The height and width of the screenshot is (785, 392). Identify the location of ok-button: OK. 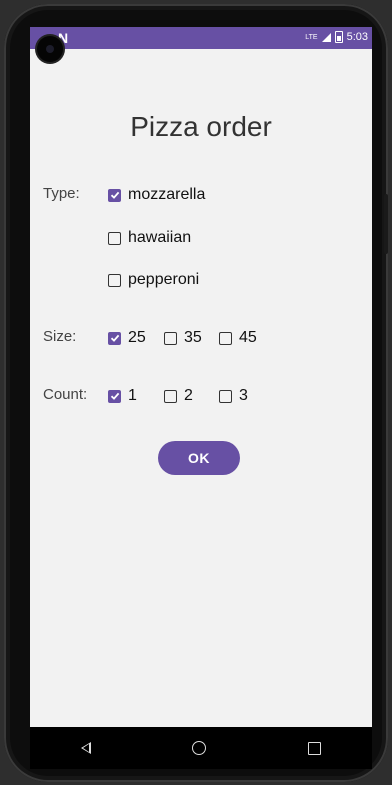
(199, 458).